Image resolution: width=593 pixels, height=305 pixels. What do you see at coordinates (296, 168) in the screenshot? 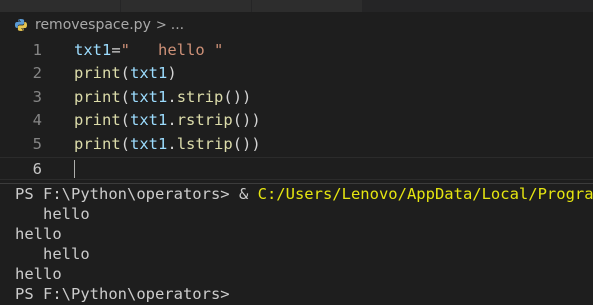
I see `code-line: 6` at bounding box center [296, 168].